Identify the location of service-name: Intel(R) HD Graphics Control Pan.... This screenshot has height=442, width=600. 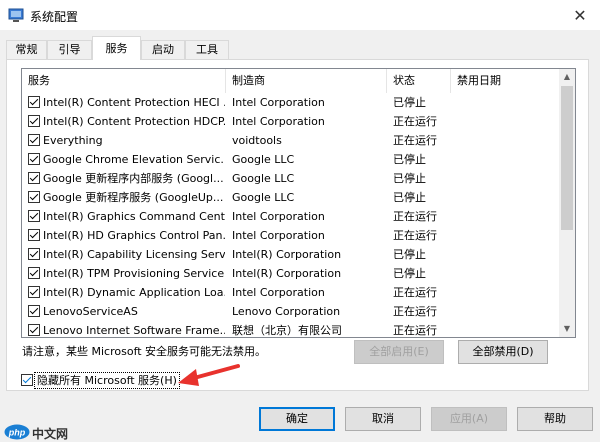
(134, 235).